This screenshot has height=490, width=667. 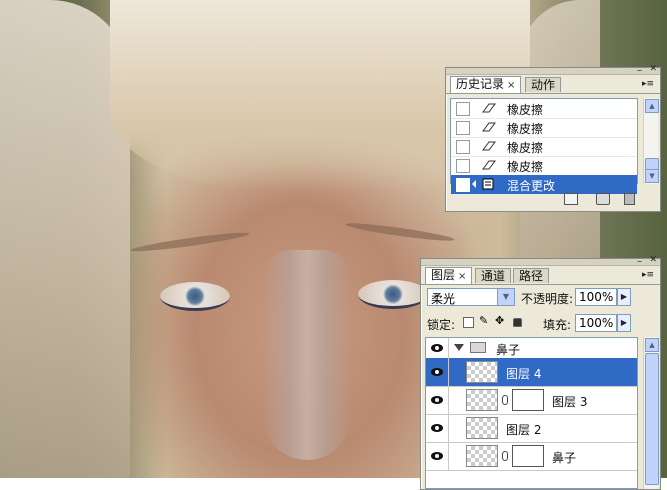 What do you see at coordinates (570, 402) in the screenshot?
I see `layer-name: 图层 3` at bounding box center [570, 402].